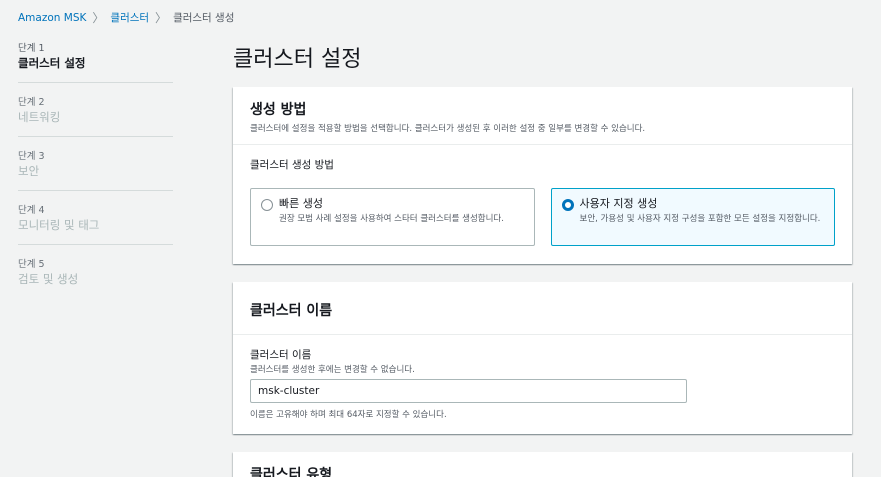  Describe the element at coordinates (291, 472) in the screenshot. I see `cluster-type-title: 클러스터 유형` at that location.